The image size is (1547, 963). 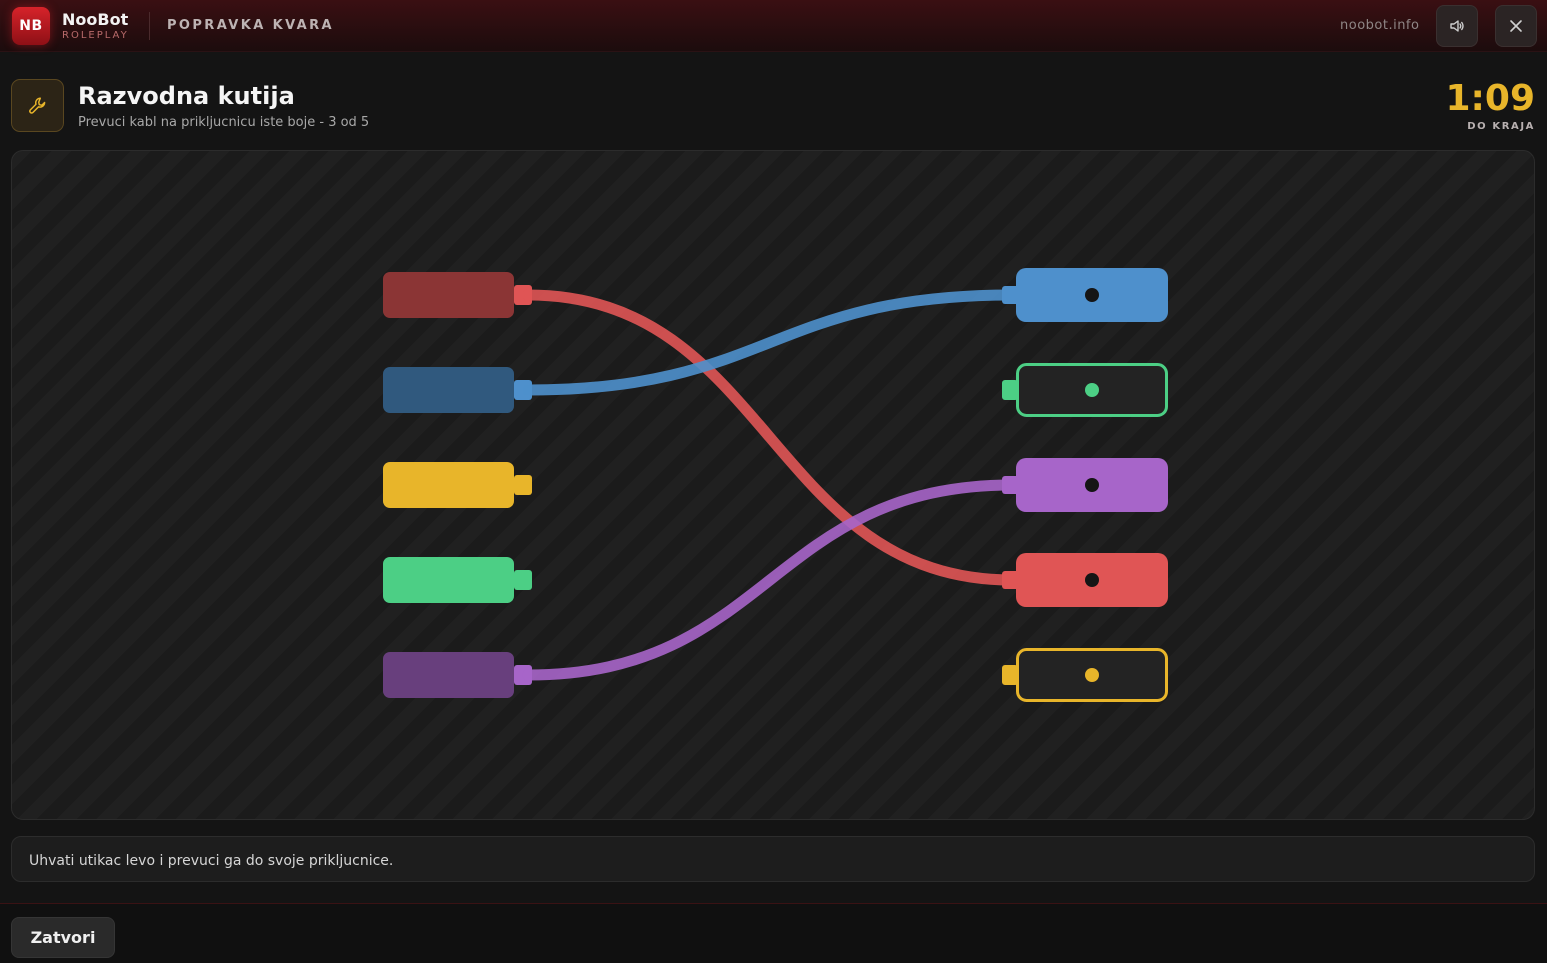 What do you see at coordinates (448, 295) in the screenshot?
I see `plug-body-red` at bounding box center [448, 295].